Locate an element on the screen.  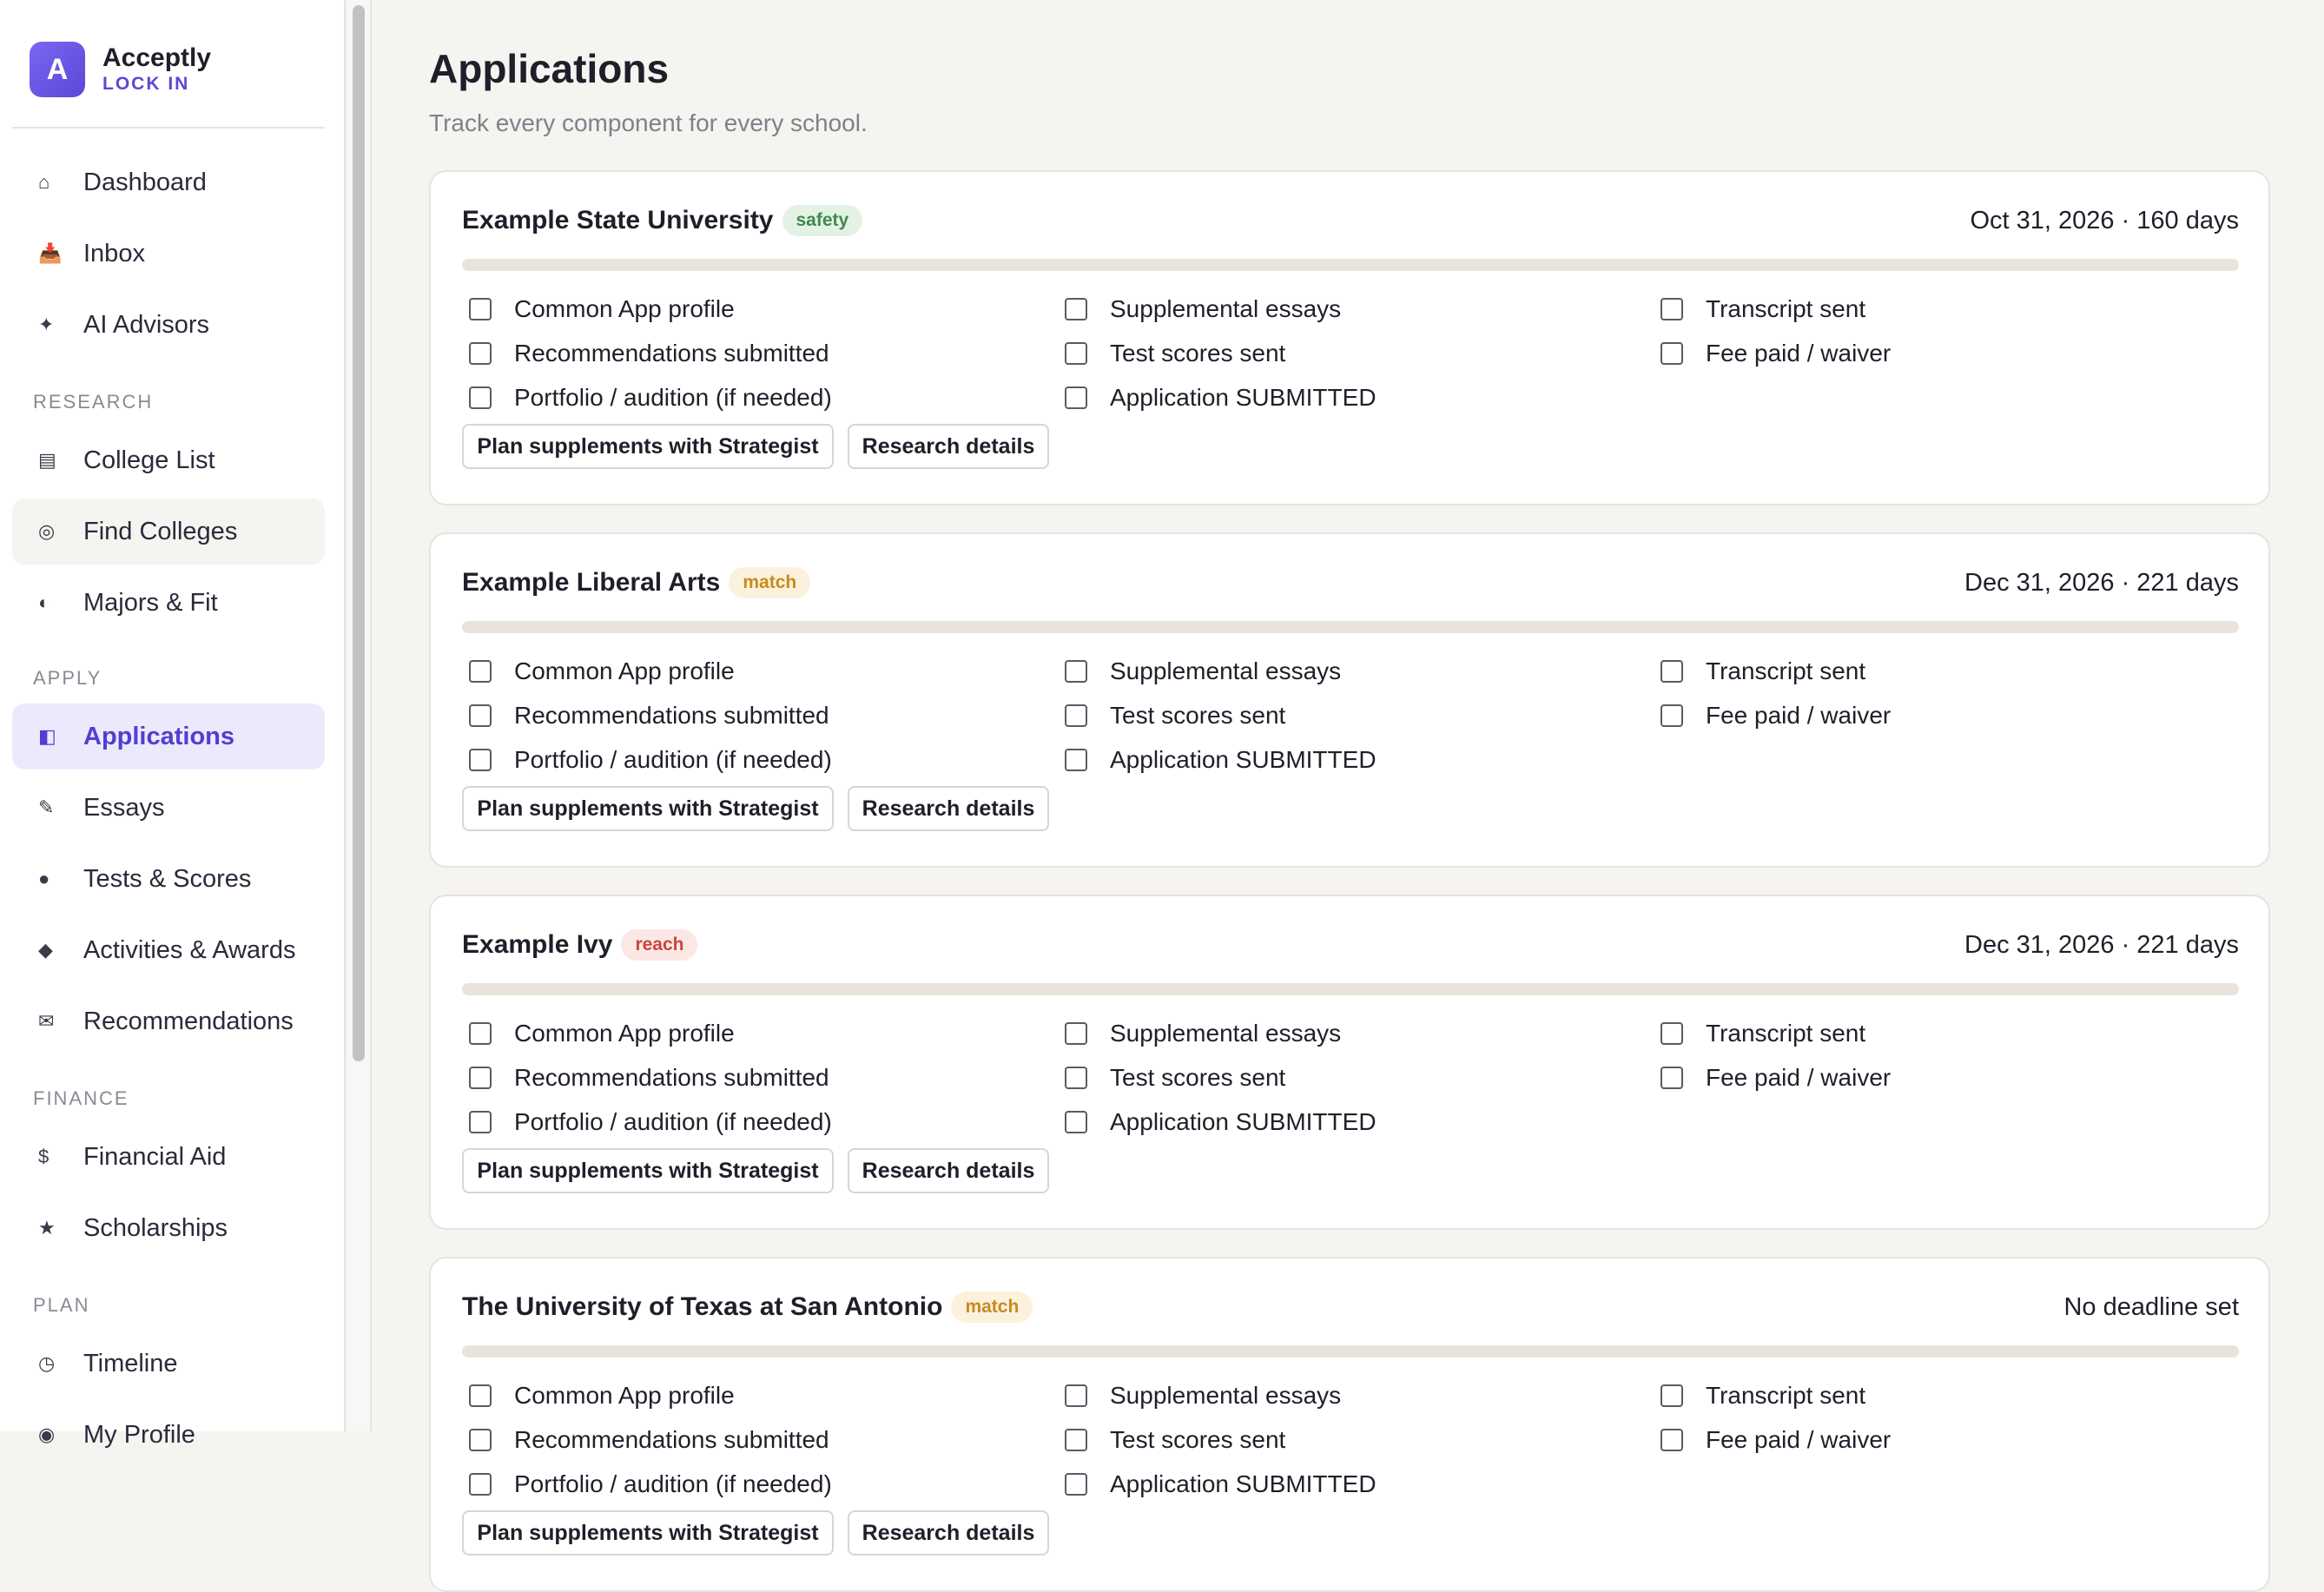
sidebar-scrollbar-thumb is located at coordinates (359, 533).